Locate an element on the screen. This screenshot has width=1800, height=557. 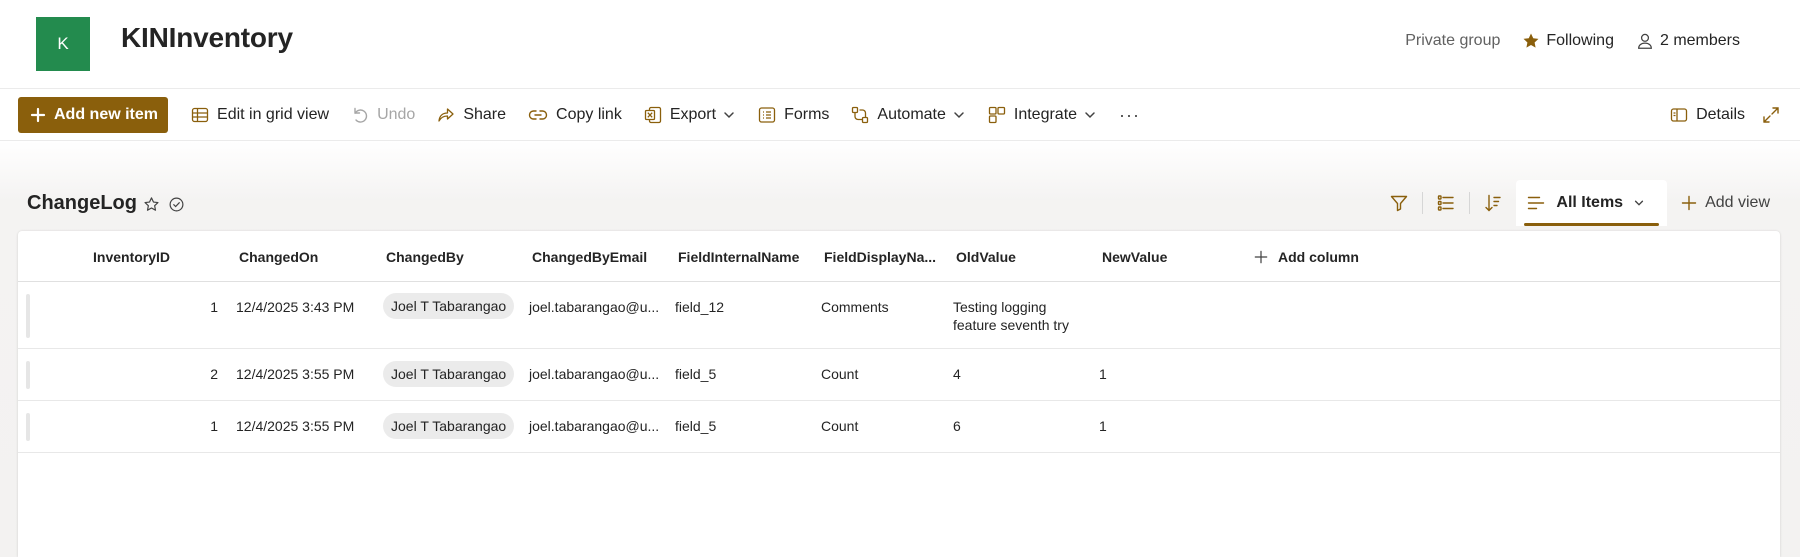
add-view-label: Add view is located at coordinates (1737, 202).